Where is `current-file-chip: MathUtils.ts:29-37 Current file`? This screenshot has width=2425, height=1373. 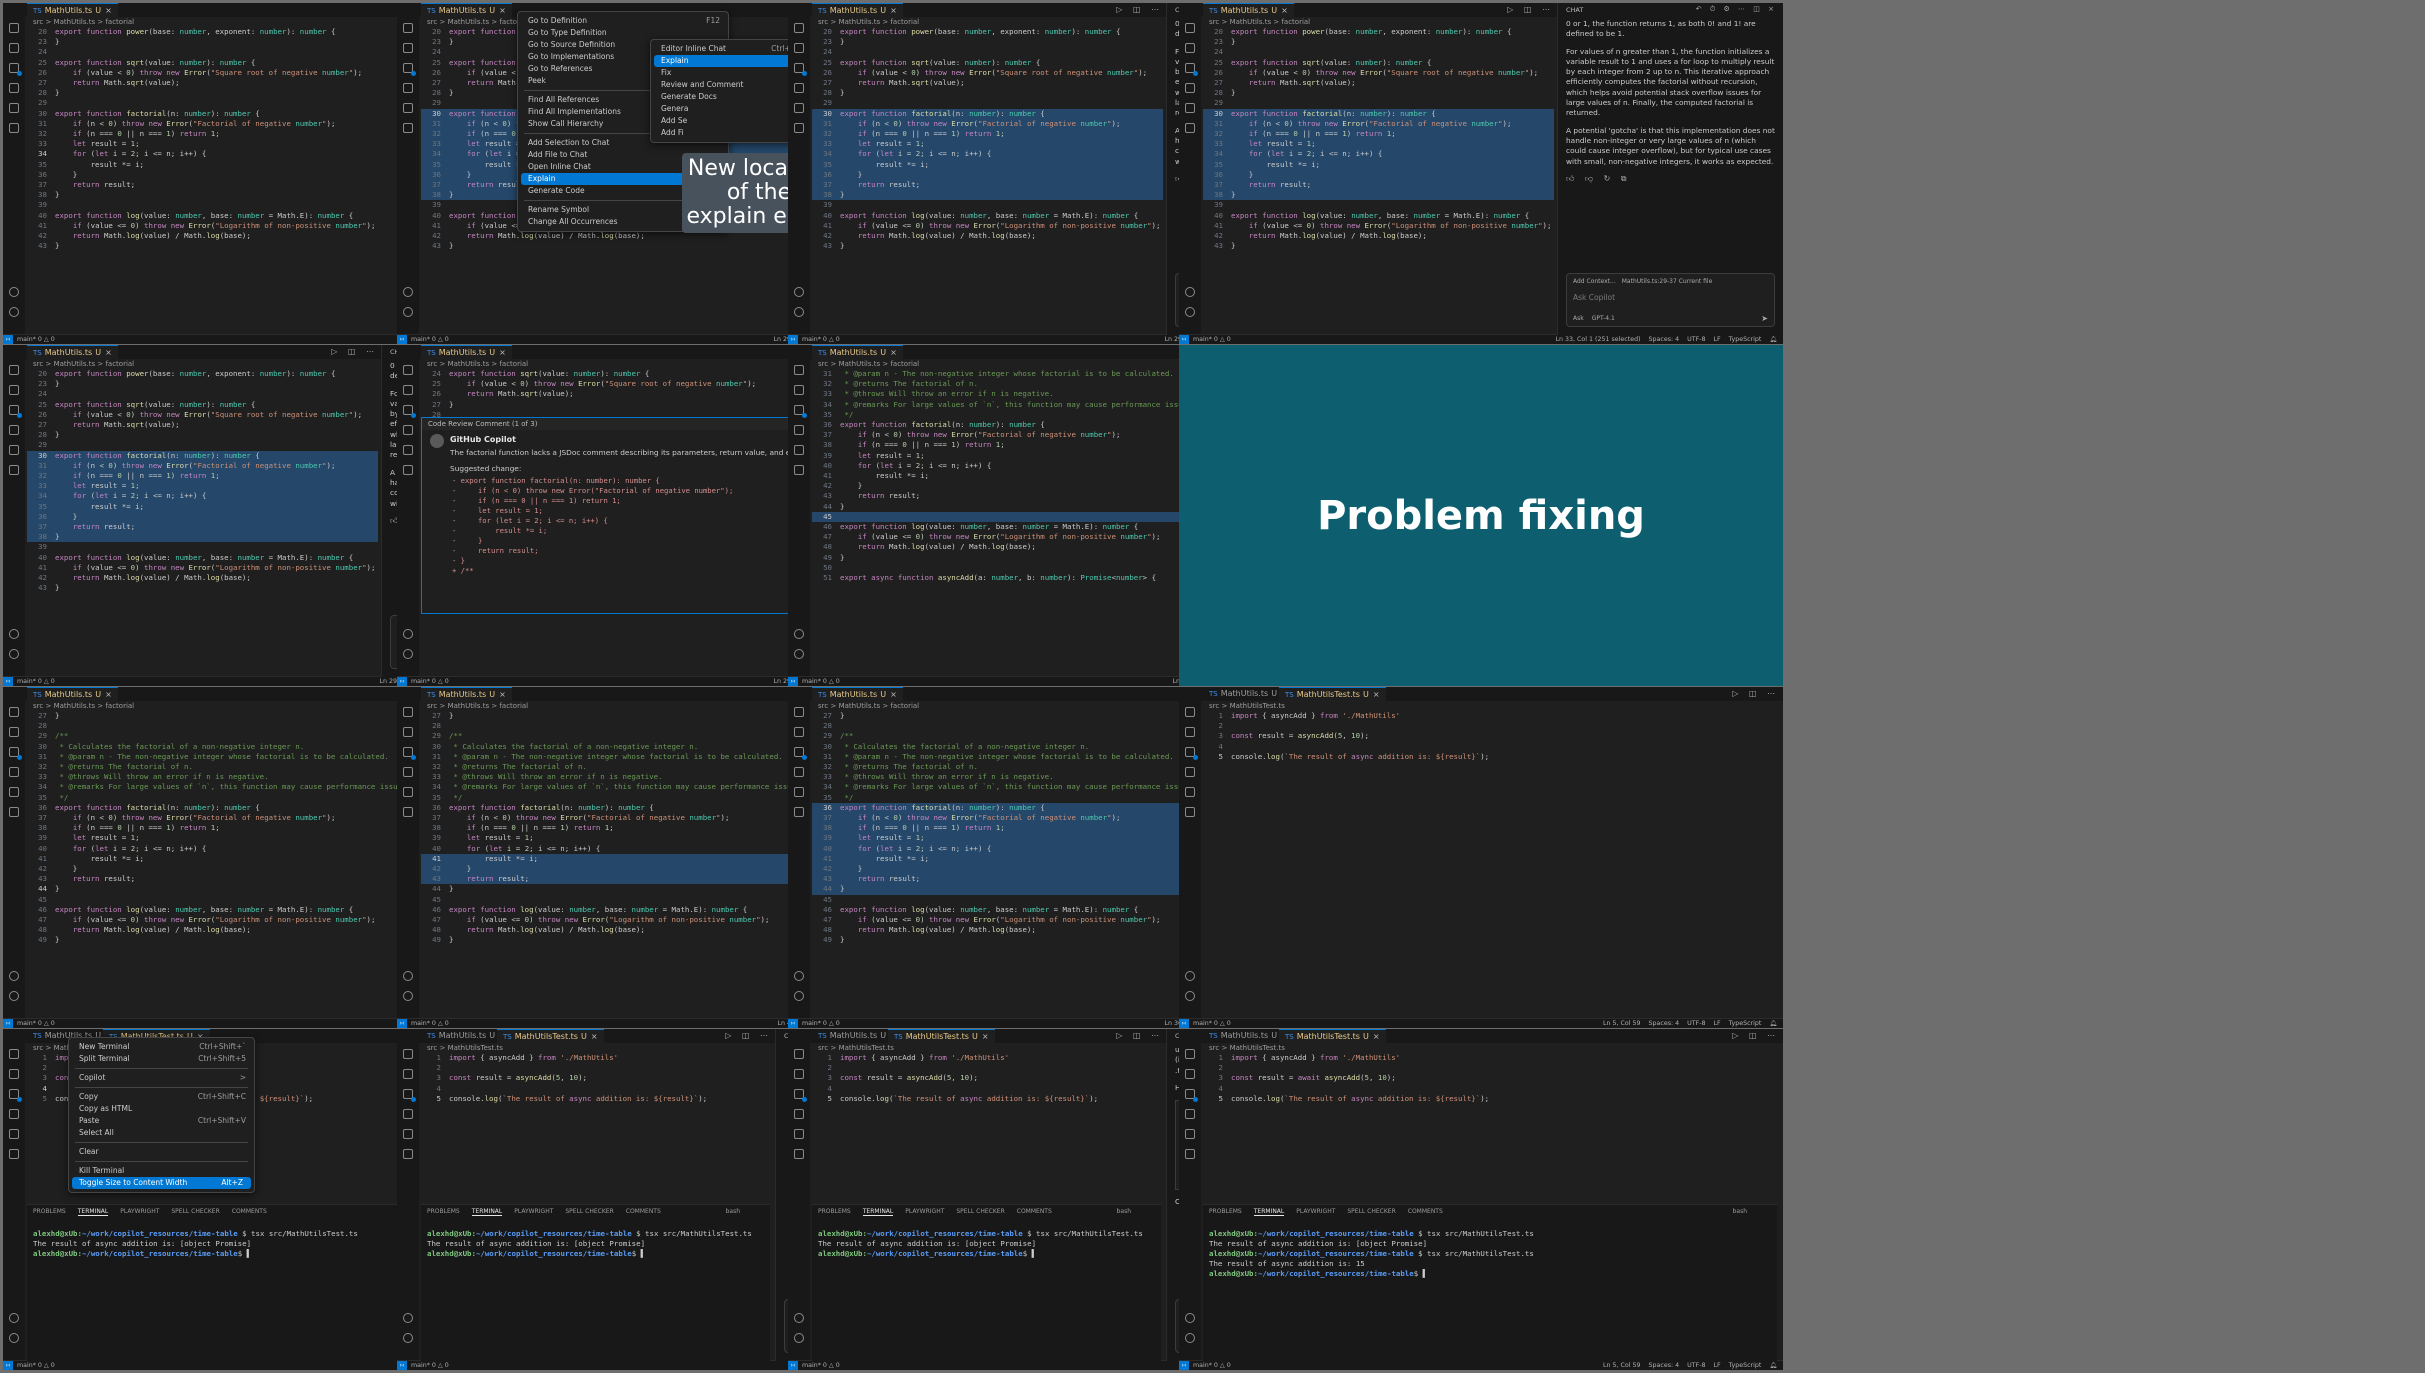 current-file-chip: MathUtils.ts:29-37 Current file is located at coordinates (1667, 281).